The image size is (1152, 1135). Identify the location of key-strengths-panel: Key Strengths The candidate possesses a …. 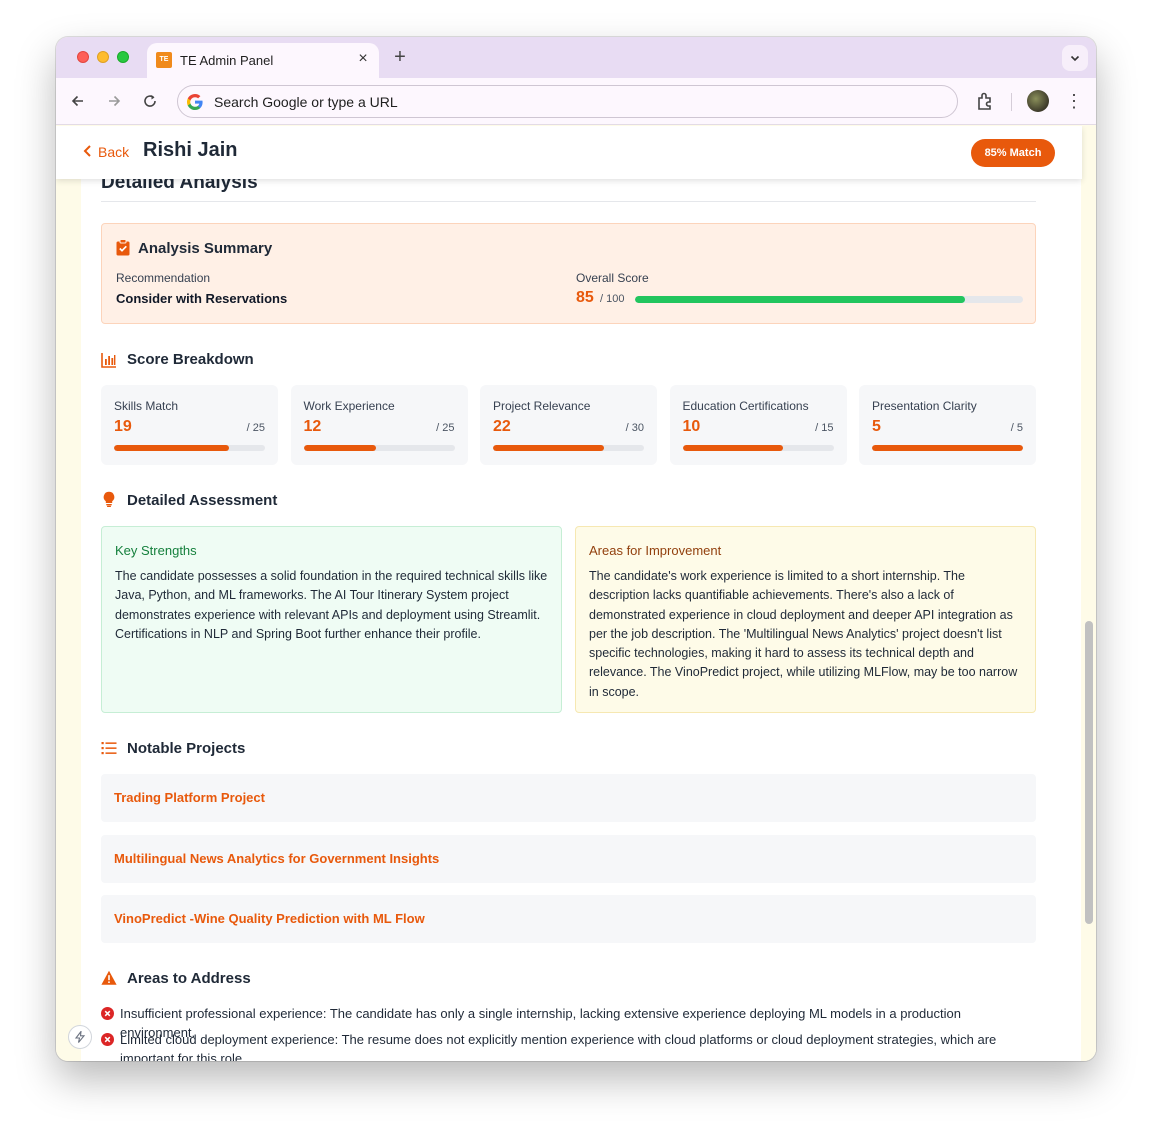
(331, 619).